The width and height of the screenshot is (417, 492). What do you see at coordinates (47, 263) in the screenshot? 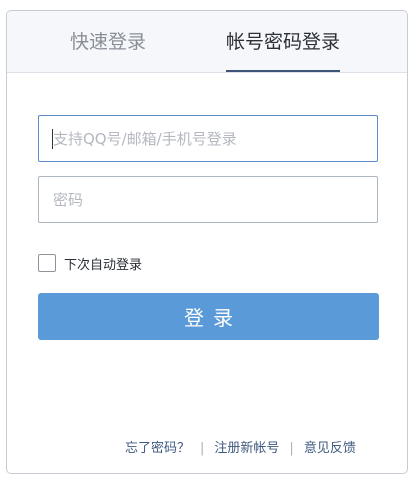
I see `auto-login-checkbox` at bounding box center [47, 263].